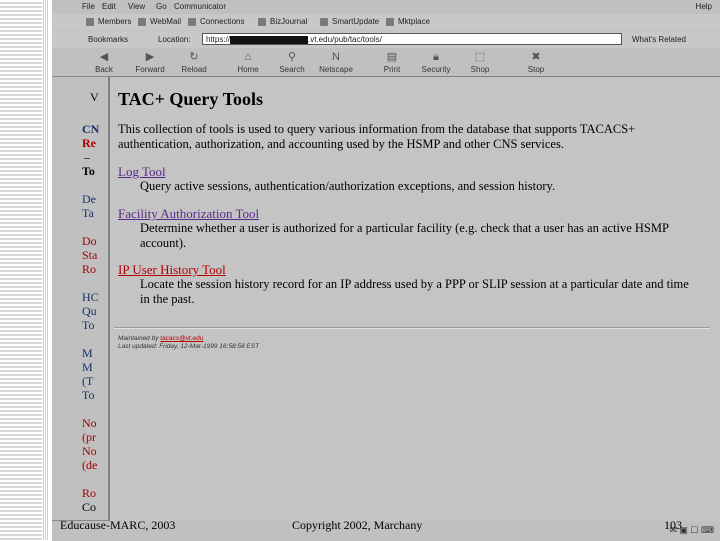  What do you see at coordinates (88, 213) in the screenshot?
I see `back-fragment: Ta` at bounding box center [88, 213].